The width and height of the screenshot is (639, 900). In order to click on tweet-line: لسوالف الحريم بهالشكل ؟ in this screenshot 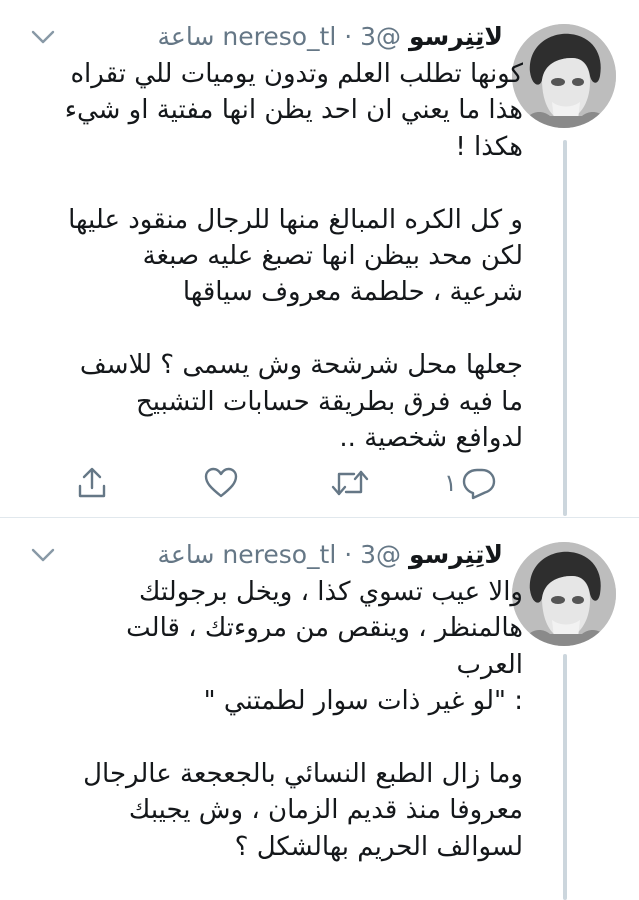, I will do `click(378, 846)`.